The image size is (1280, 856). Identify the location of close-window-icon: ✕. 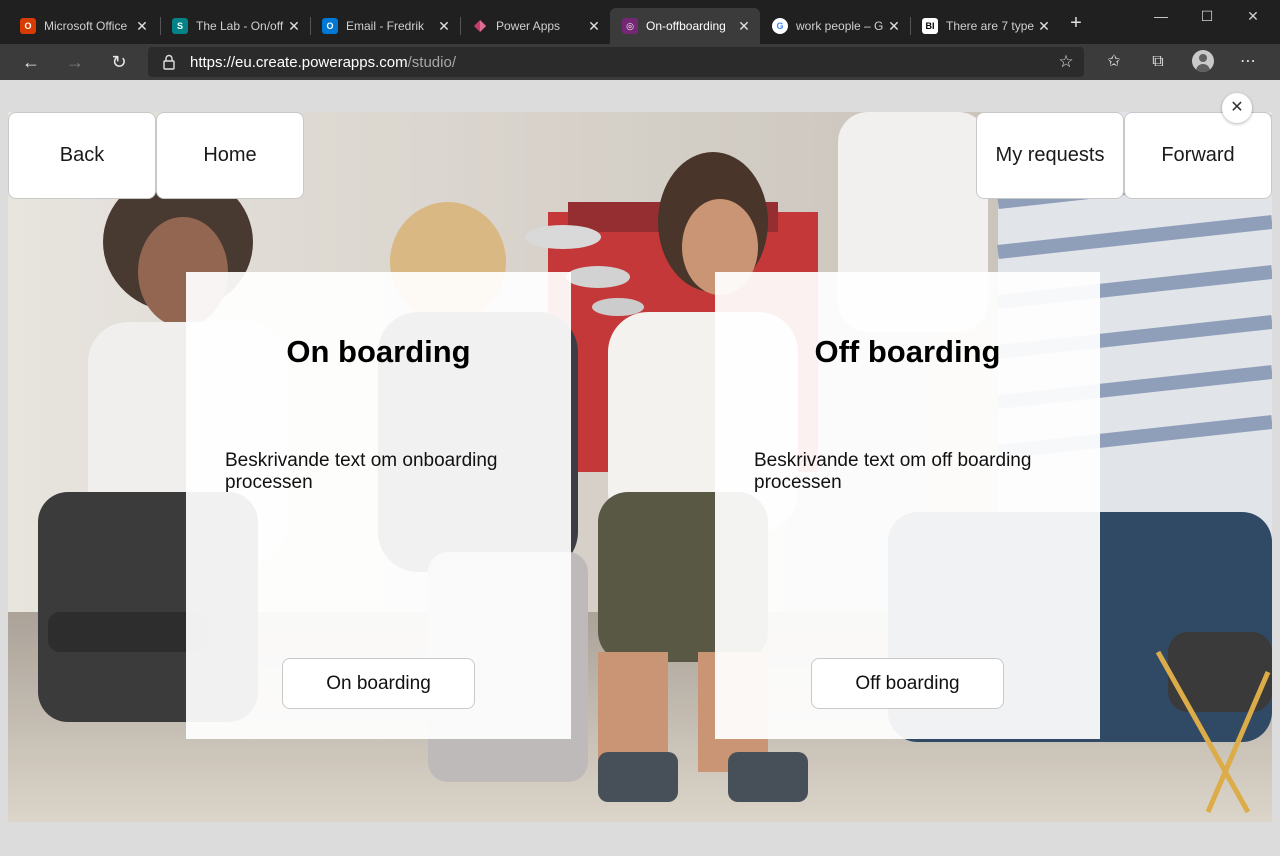
(1253, 16).